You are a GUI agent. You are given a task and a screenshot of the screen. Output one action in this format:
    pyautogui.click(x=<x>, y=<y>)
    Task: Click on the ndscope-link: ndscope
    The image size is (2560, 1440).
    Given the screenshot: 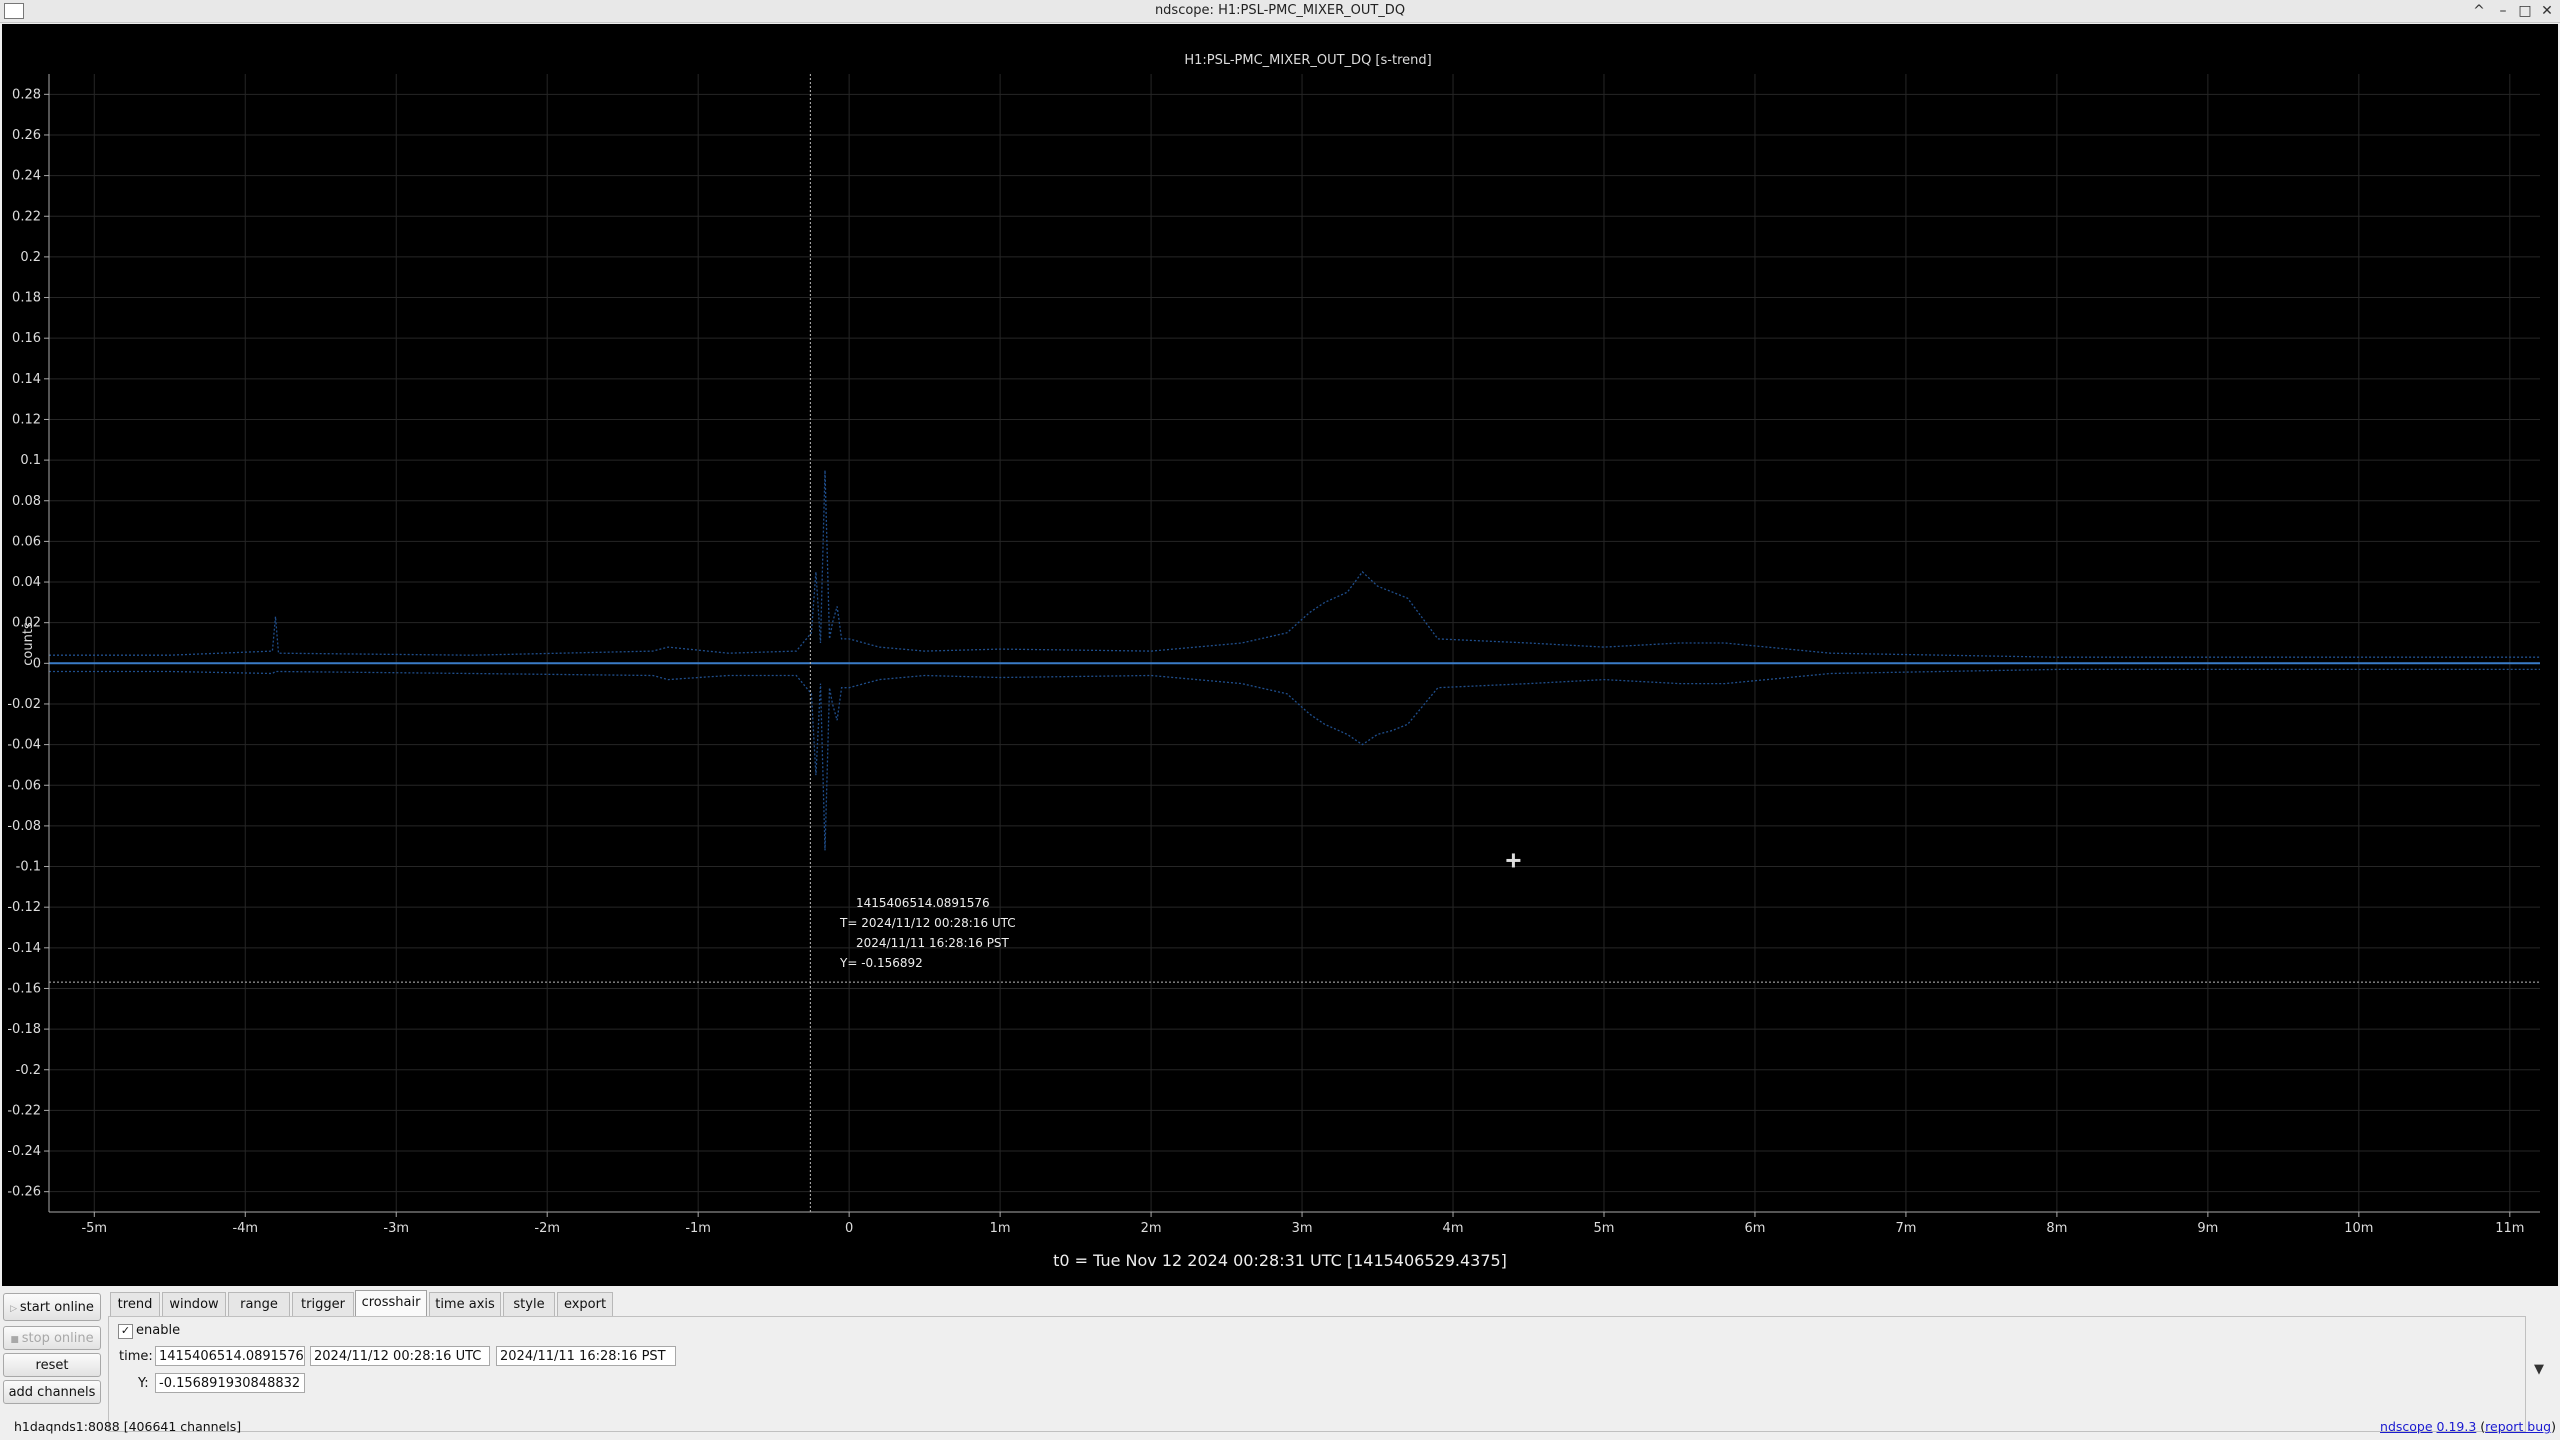 What is the action you would take?
    pyautogui.click(x=2406, y=1426)
    